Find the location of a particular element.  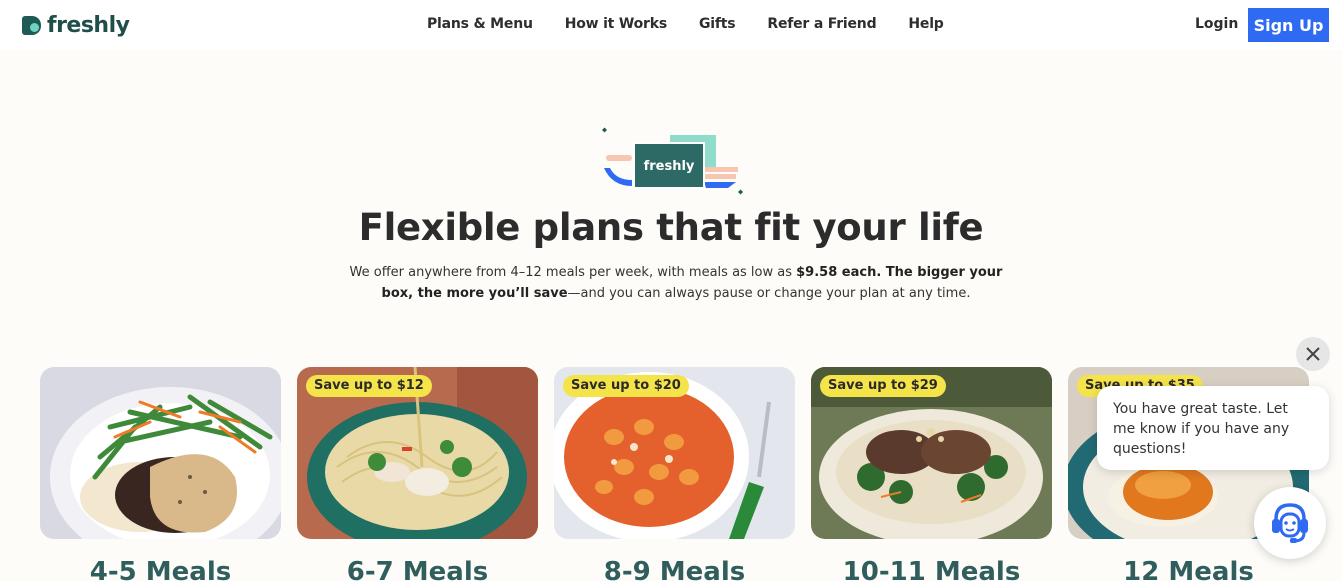

nav-gifts: Gifts is located at coordinates (717, 26).